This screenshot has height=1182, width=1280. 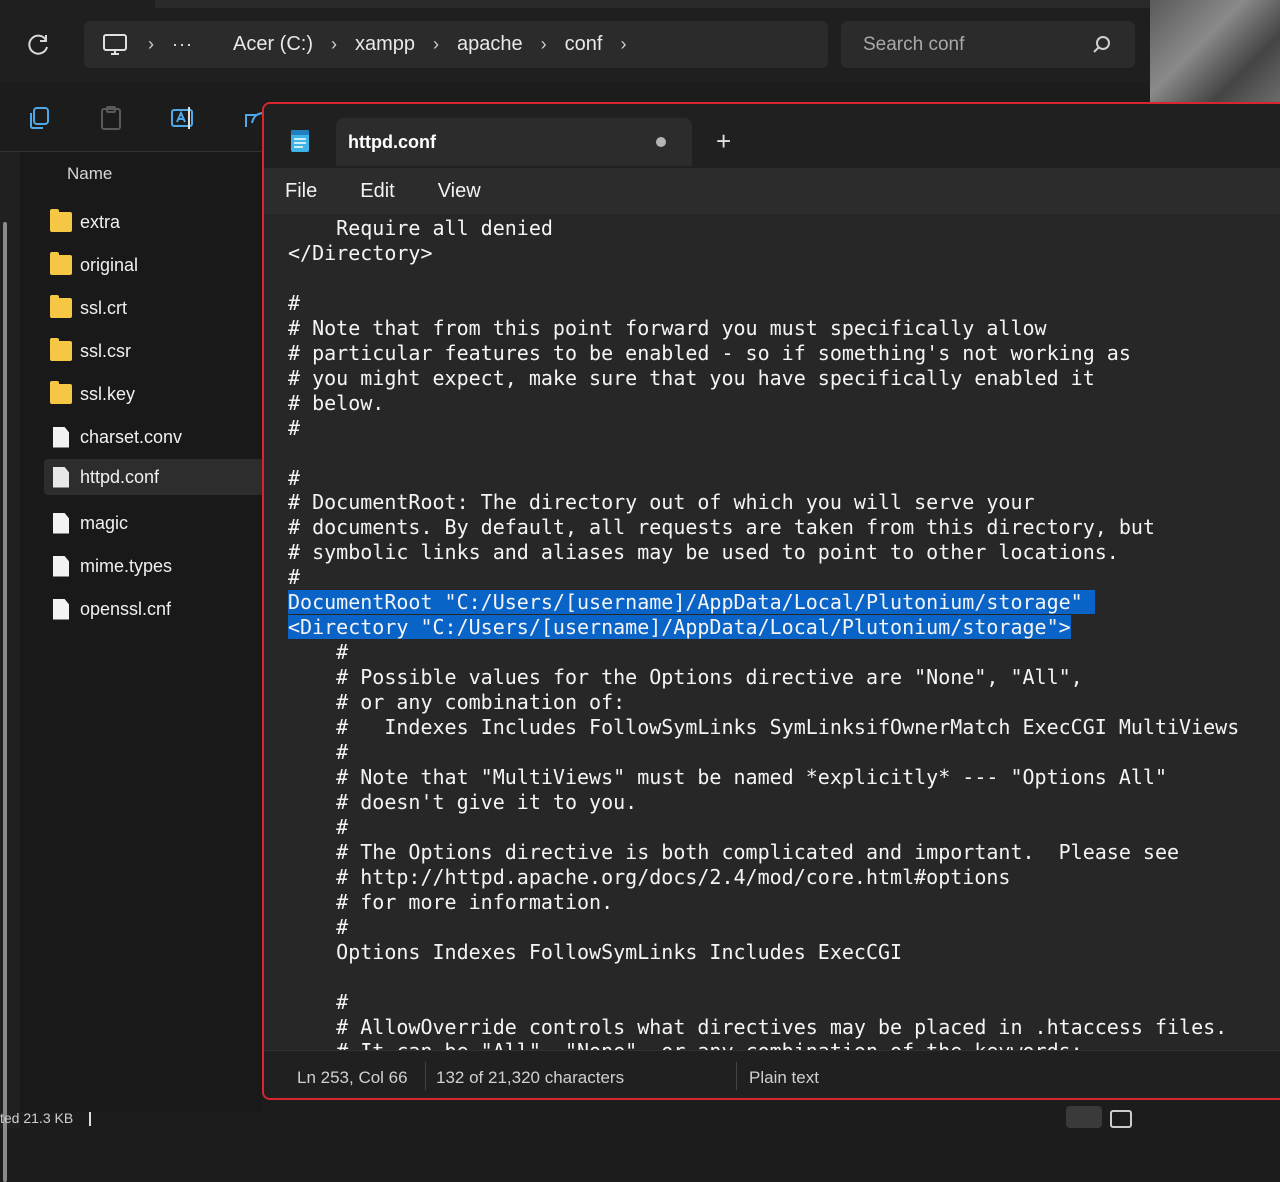 What do you see at coordinates (273, 44) in the screenshot?
I see `breadcrumb-drive: Acer (C:)` at bounding box center [273, 44].